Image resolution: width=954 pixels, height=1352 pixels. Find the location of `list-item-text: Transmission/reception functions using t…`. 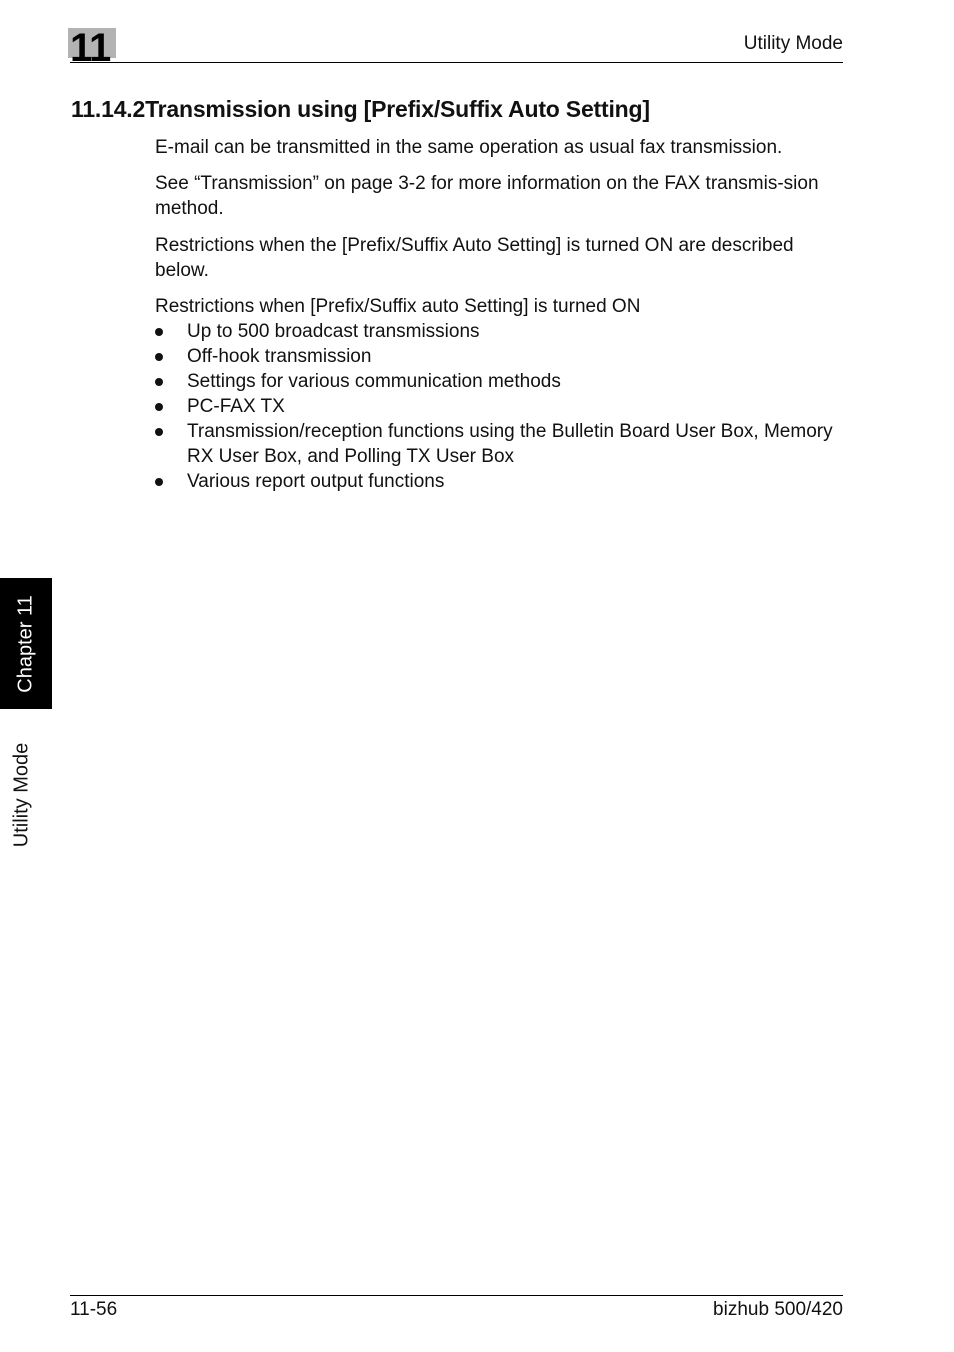

list-item-text: Transmission/reception functions using t… is located at coordinates (510, 444).